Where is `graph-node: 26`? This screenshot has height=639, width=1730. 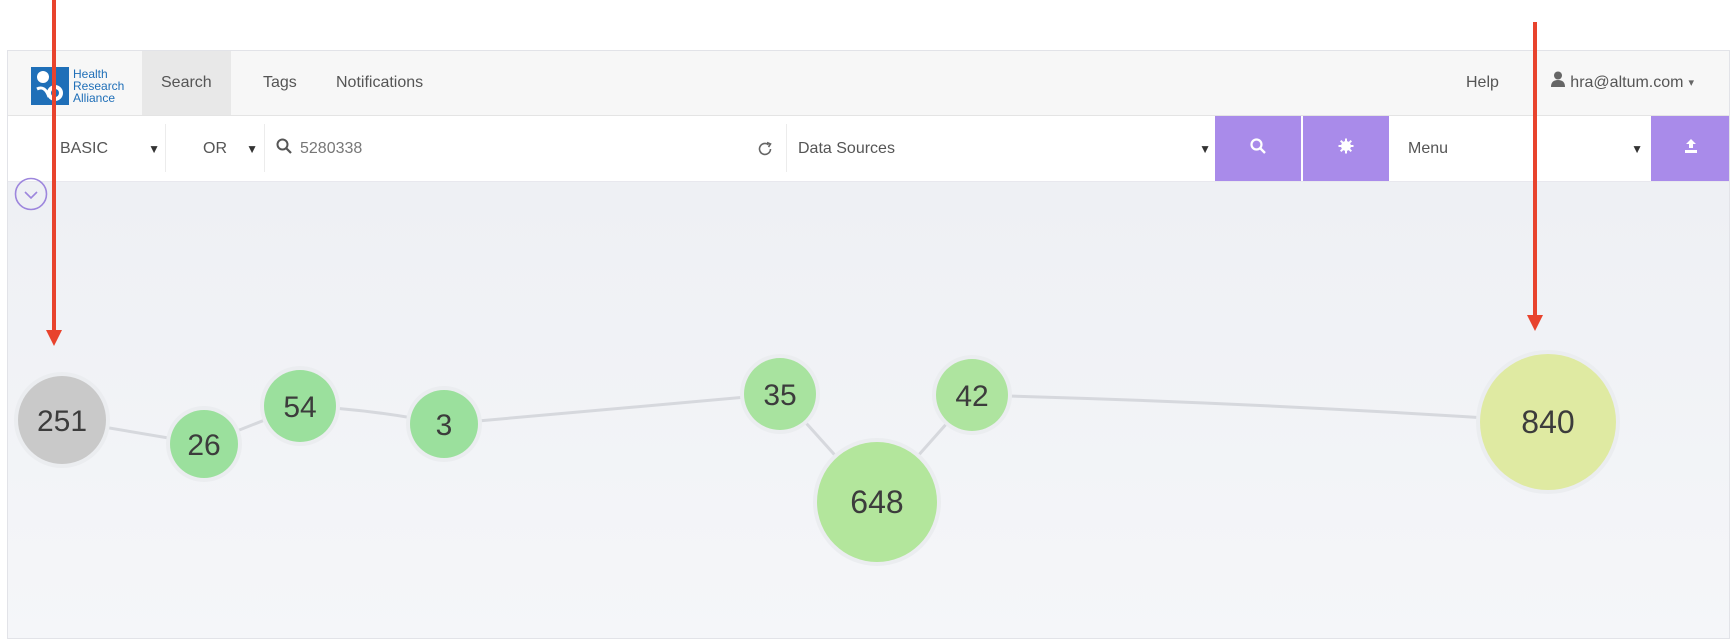
graph-node: 26 is located at coordinates (204, 444).